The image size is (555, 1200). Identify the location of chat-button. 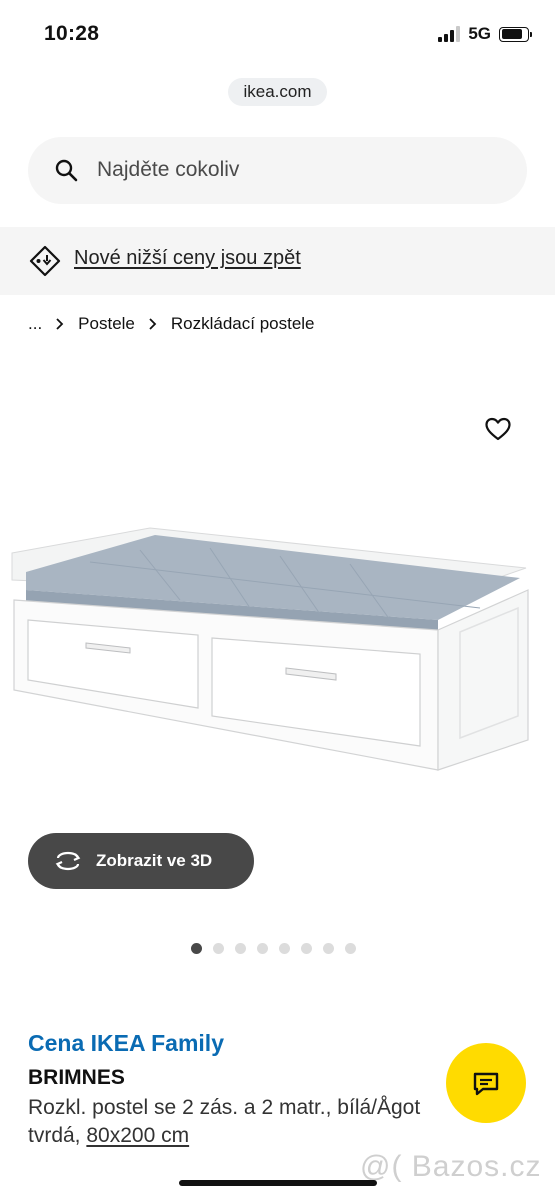
(486, 1083).